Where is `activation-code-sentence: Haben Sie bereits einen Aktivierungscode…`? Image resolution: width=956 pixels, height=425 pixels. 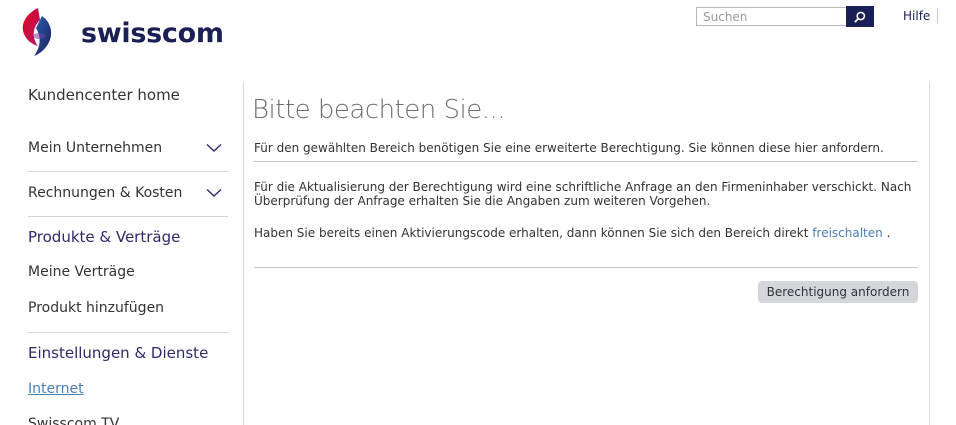 activation-code-sentence: Haben Sie bereits einen Aktivierungscode… is located at coordinates (531, 233).